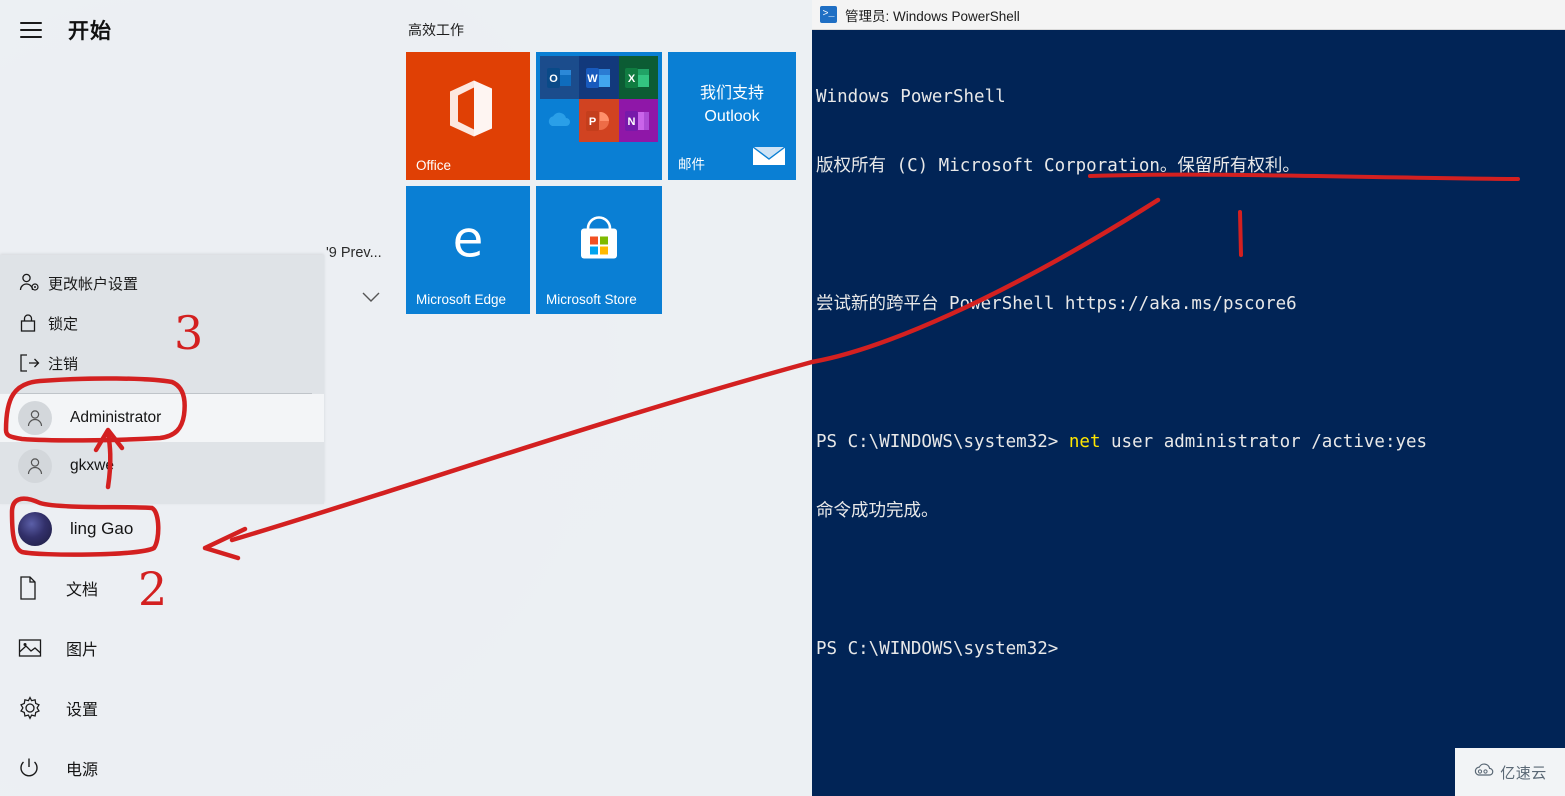  I want to click on office-apps-grid-icon: O W X P N, so click(599, 99).